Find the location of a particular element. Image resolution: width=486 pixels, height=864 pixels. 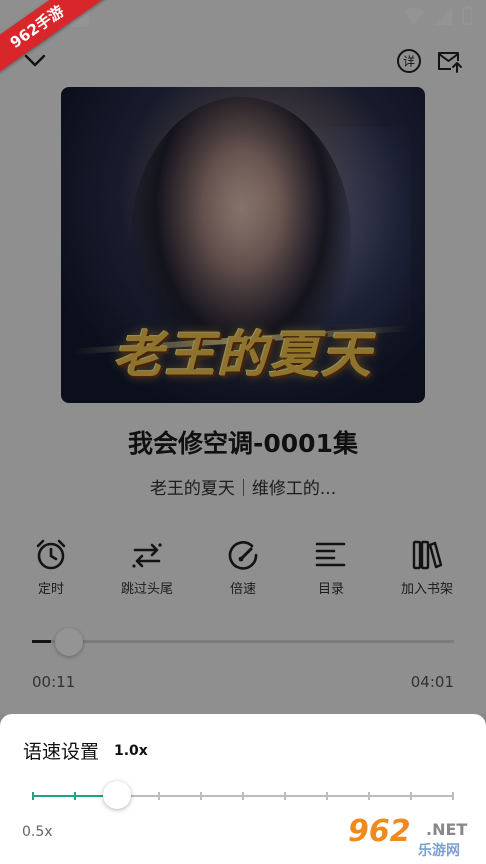

speed-knob is located at coordinates (117, 795).